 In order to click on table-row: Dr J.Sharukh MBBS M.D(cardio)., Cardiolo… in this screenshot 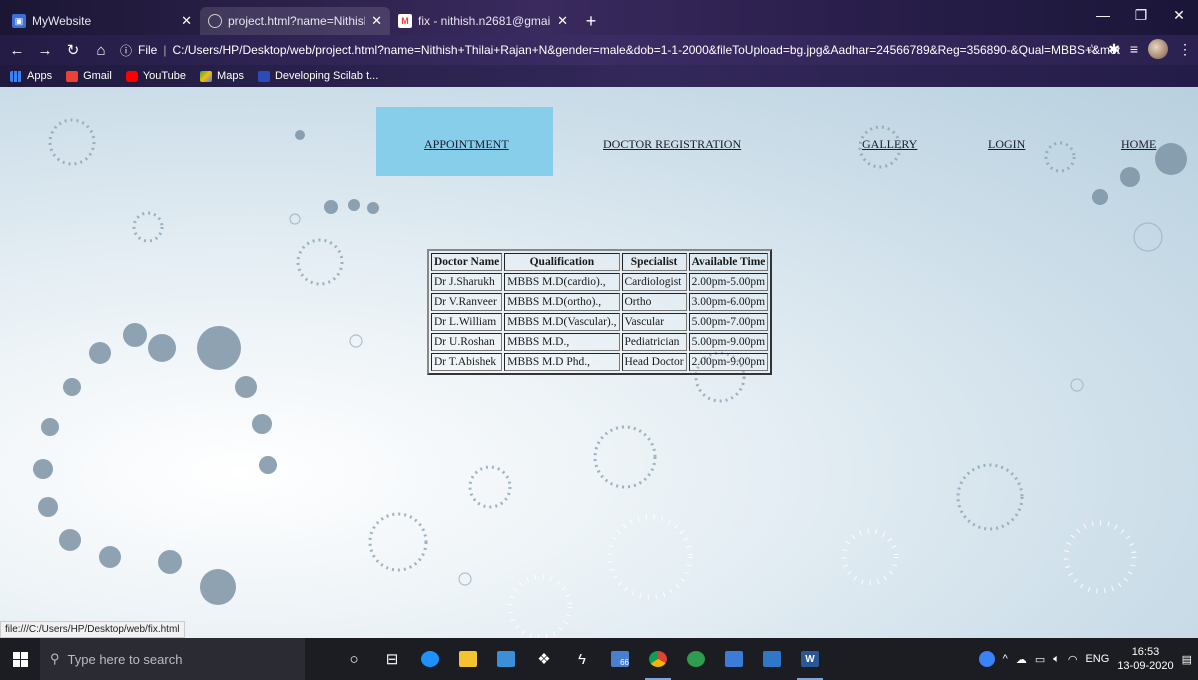, I will do `click(600, 282)`.